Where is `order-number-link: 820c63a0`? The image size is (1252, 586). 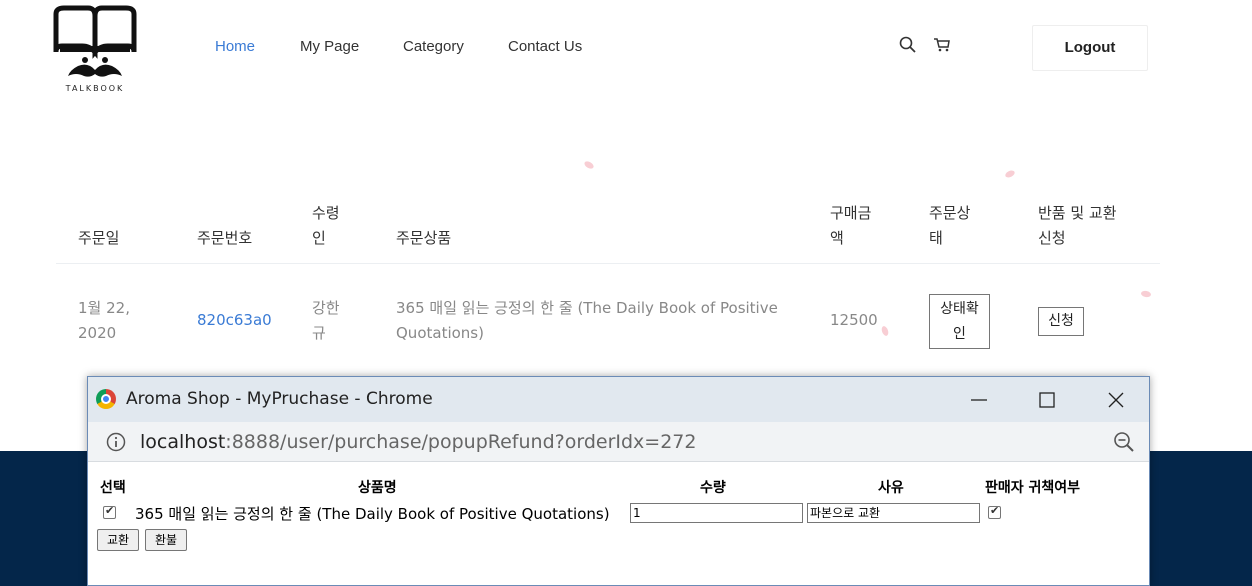 order-number-link: 820c63a0 is located at coordinates (234, 320).